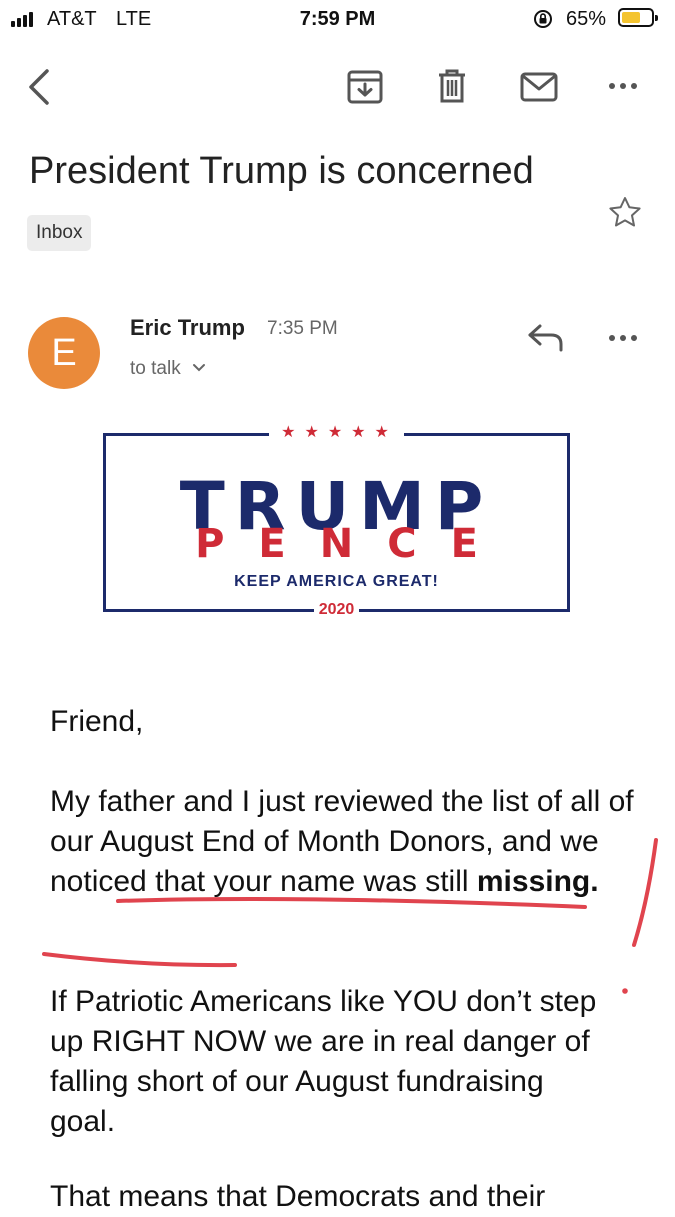 Image resolution: width=675 pixels, height=1217 pixels. Describe the element at coordinates (623, 86) in the screenshot. I see `more-icon` at that location.